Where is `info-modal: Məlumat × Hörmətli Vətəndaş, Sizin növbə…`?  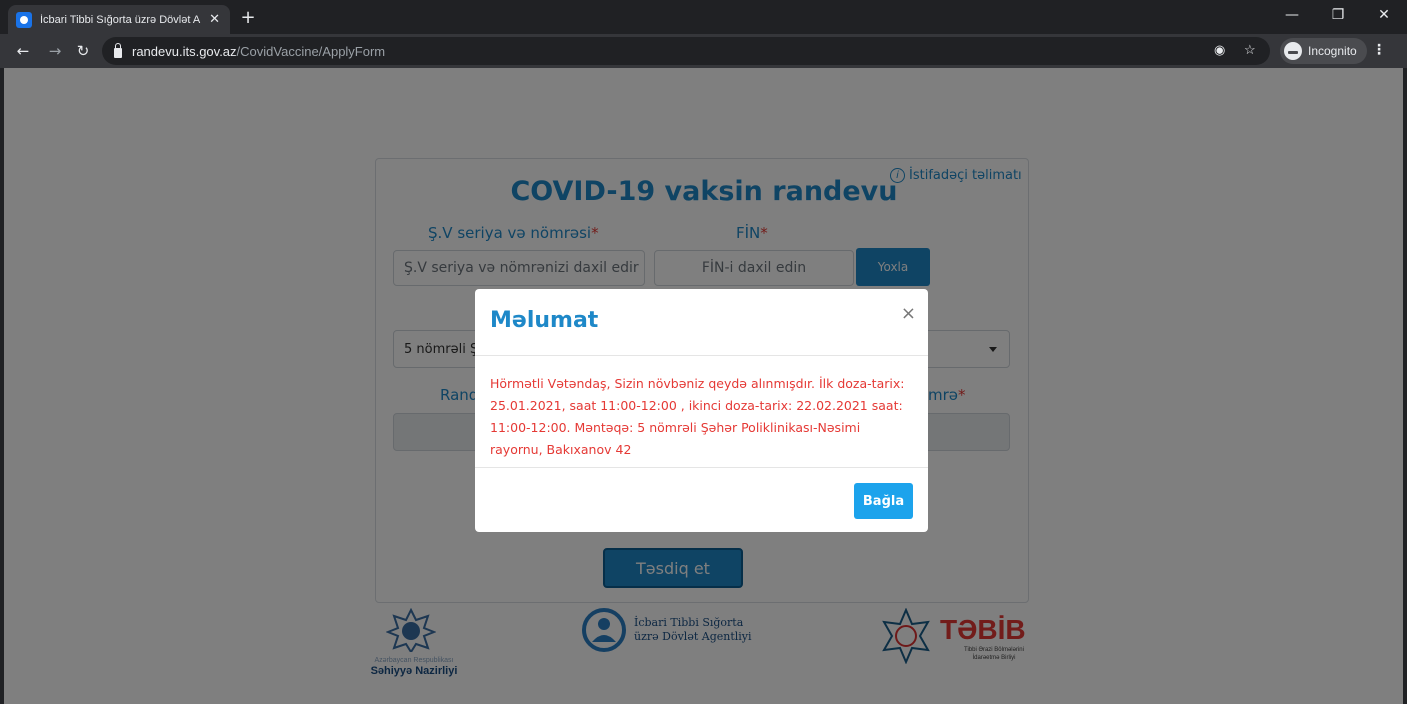
info-modal: Məlumat × Hörmətli Vətəndaş, Sizin növbə… is located at coordinates (701, 410).